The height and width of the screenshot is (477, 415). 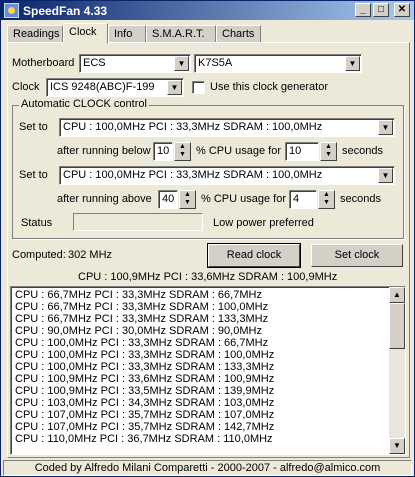 What do you see at coordinates (238, 34) in the screenshot?
I see `tab-charts: Charts` at bounding box center [238, 34].